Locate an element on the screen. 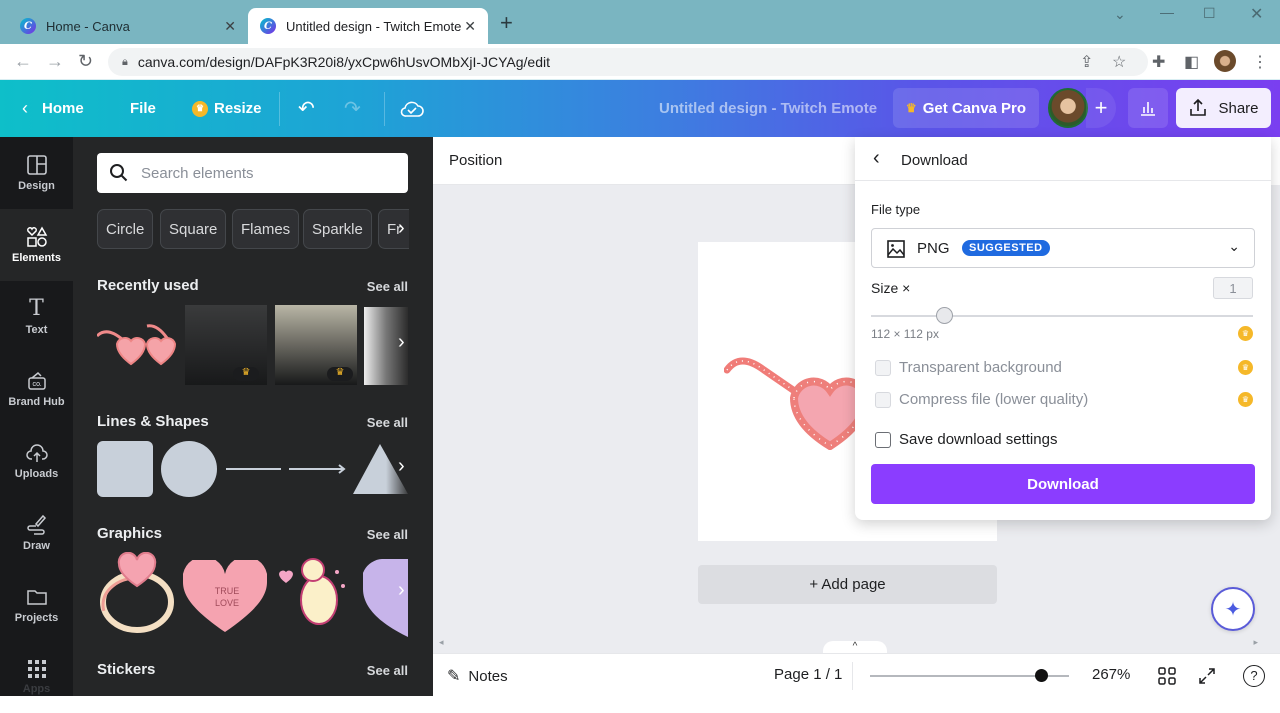 The height and width of the screenshot is (713, 1280). chip-sparkle: Sparkle is located at coordinates (337, 229).